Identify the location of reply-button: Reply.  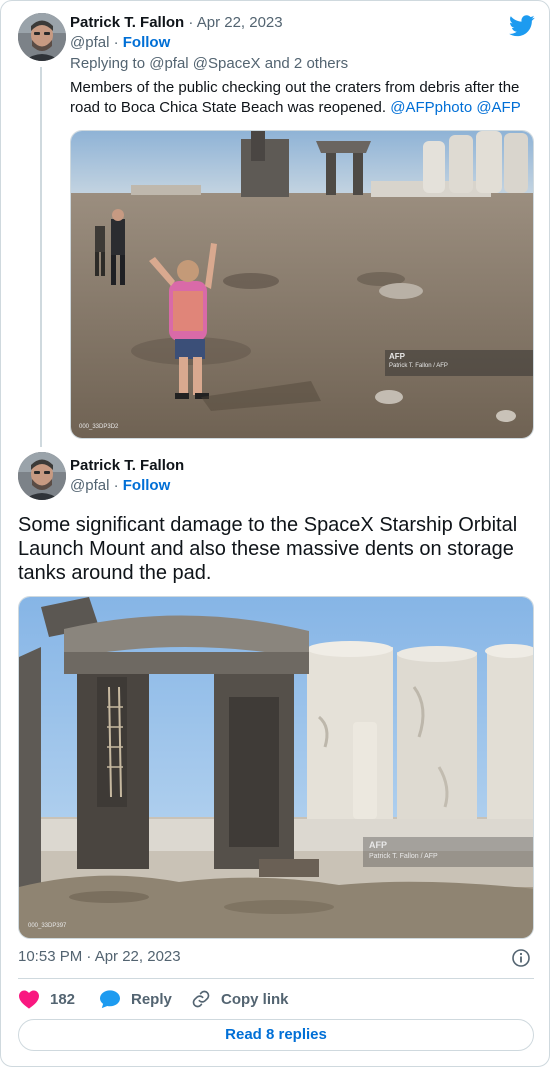
(135, 999).